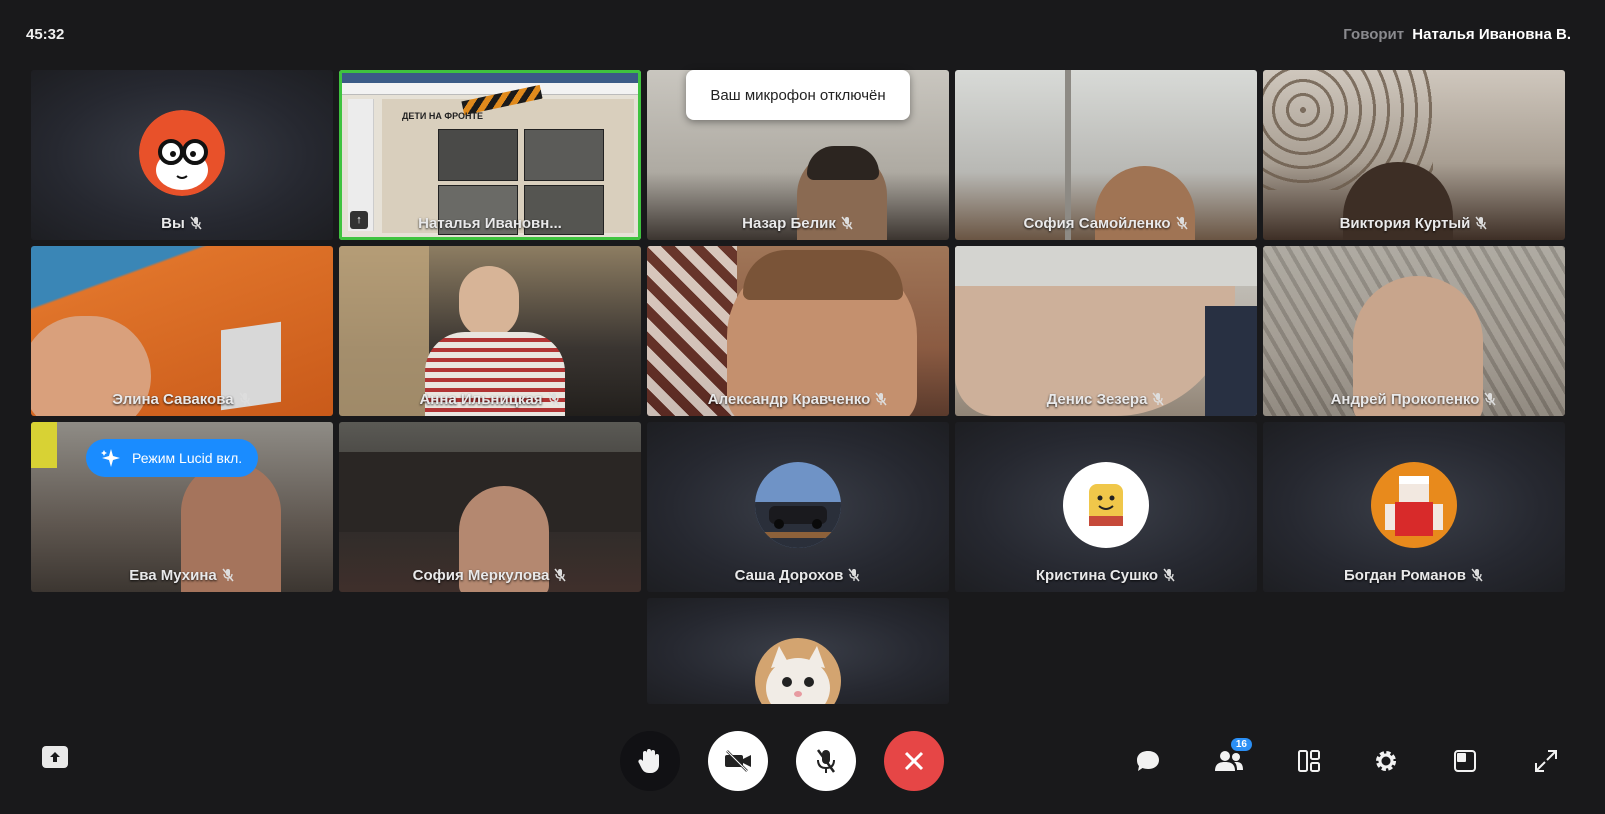 The image size is (1605, 814). What do you see at coordinates (481, 575) in the screenshot?
I see `participant-name: София Меркулова` at bounding box center [481, 575].